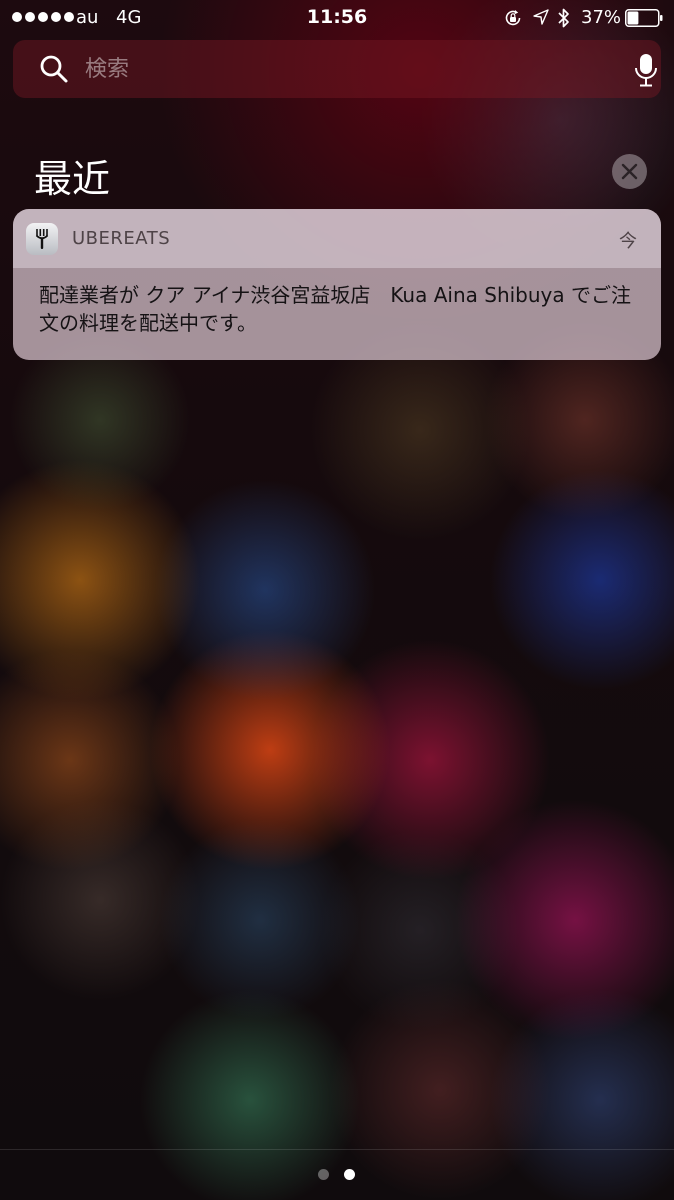 The image size is (674, 1200). Describe the element at coordinates (513, 18) in the screenshot. I see `rotation-lock-icon` at that location.